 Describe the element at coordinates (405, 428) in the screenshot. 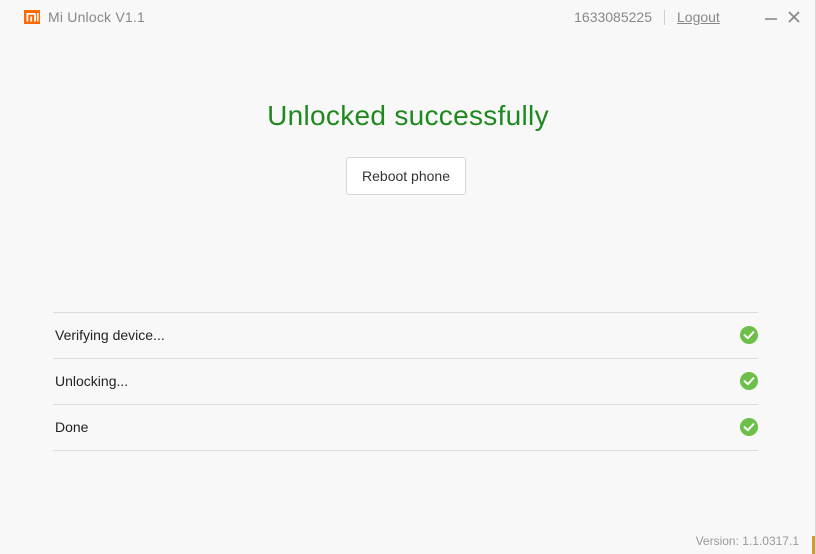

I see `step-done: Done` at that location.